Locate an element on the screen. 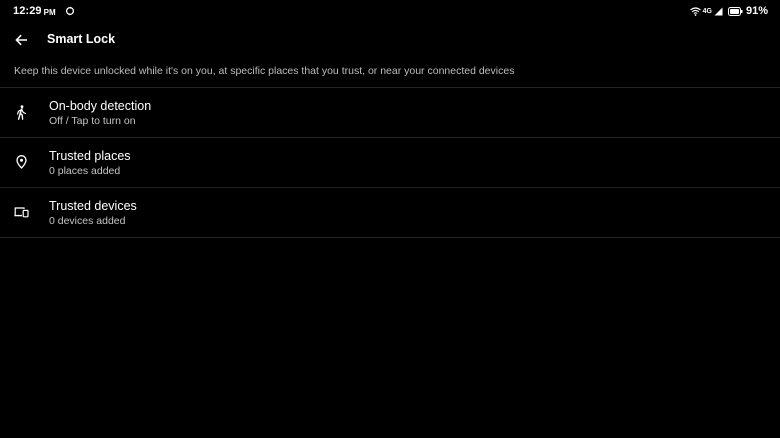 The width and height of the screenshot is (780, 438). status-bar: 12:29 PM 4G 91% is located at coordinates (390, 11).